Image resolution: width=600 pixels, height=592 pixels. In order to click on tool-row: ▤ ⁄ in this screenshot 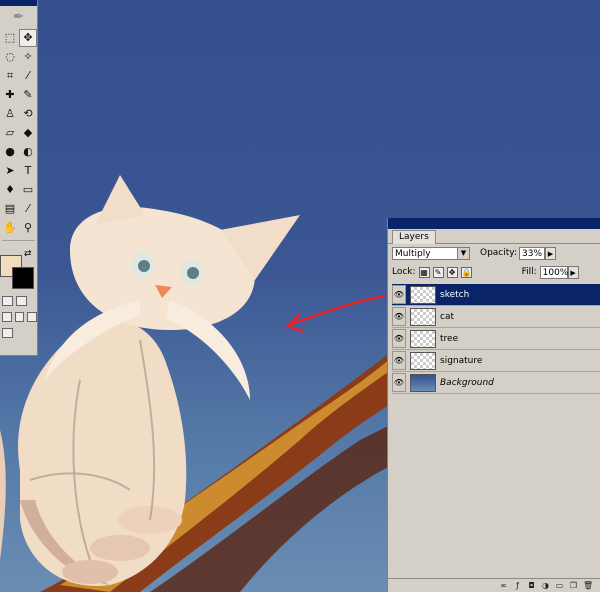, I will do `click(18, 208)`.